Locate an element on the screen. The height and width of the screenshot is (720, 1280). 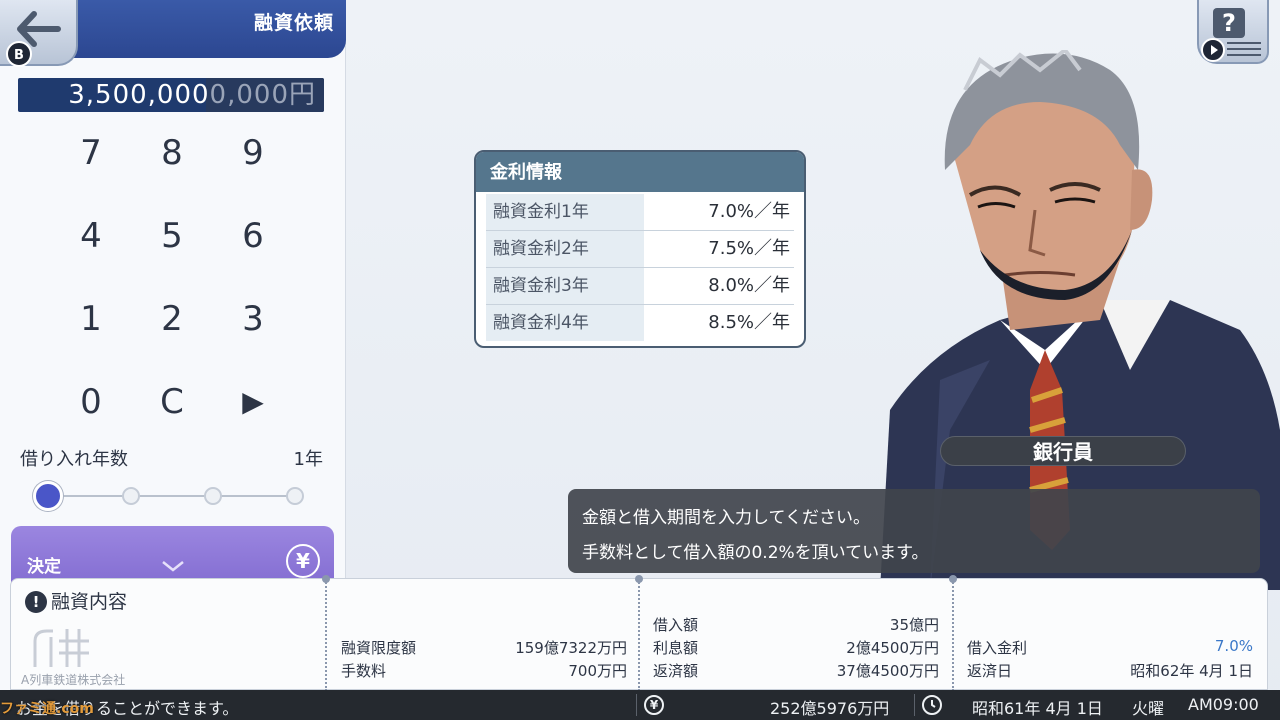
rate-value: 7.5%／年 is located at coordinates (749, 248).